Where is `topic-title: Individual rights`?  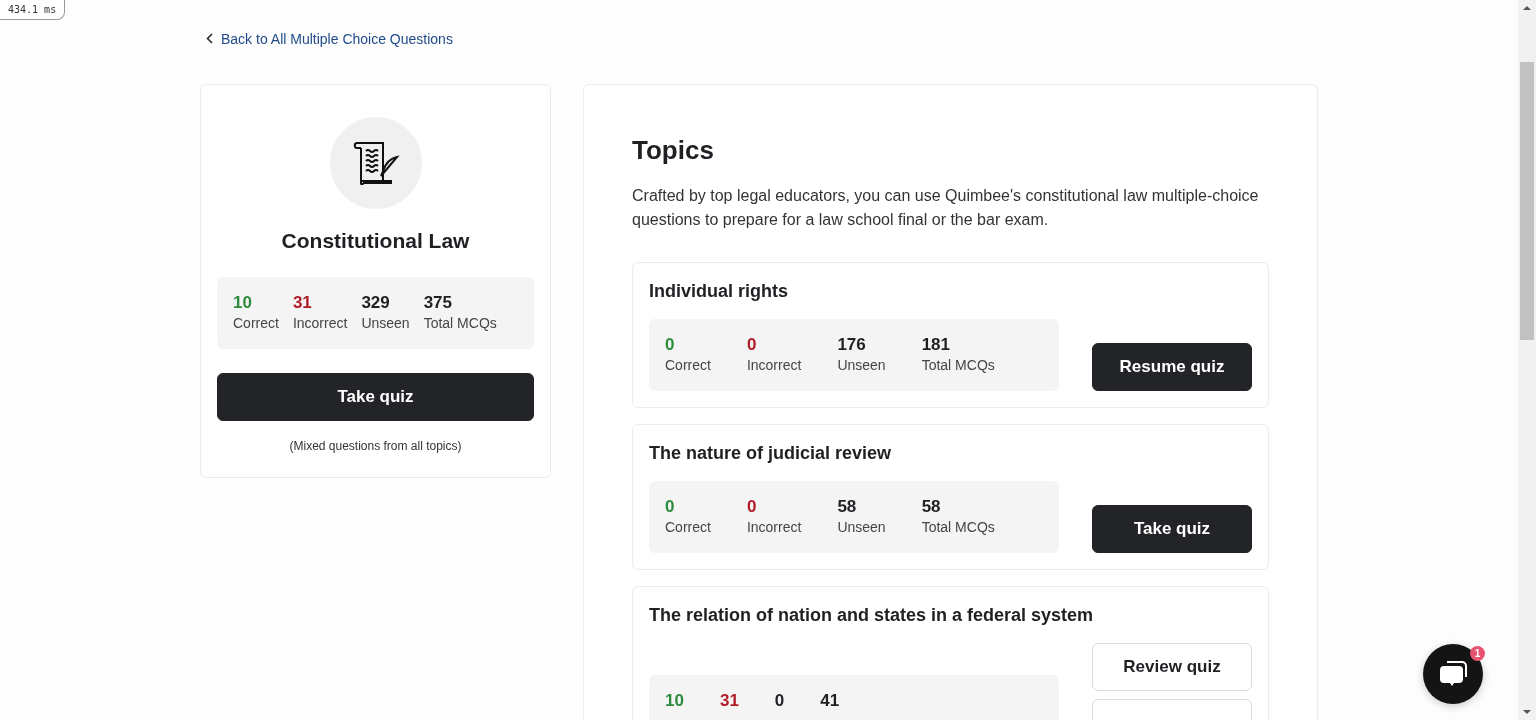
topic-title: Individual rights is located at coordinates (719, 291).